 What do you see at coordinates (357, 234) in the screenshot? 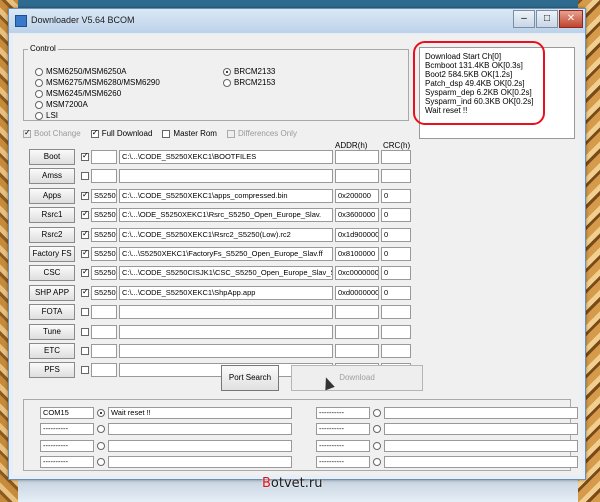
I see `addr-field: 0x1d900000` at bounding box center [357, 234].